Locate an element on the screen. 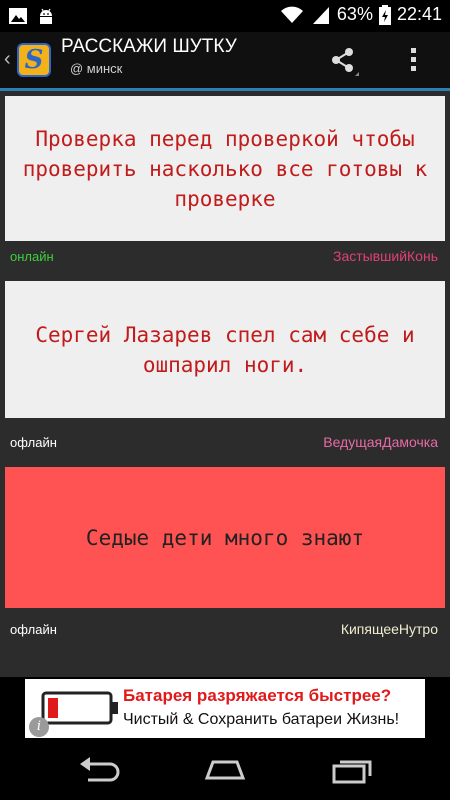 This screenshot has height=800, width=450. system-nav-bar is located at coordinates (225, 770).